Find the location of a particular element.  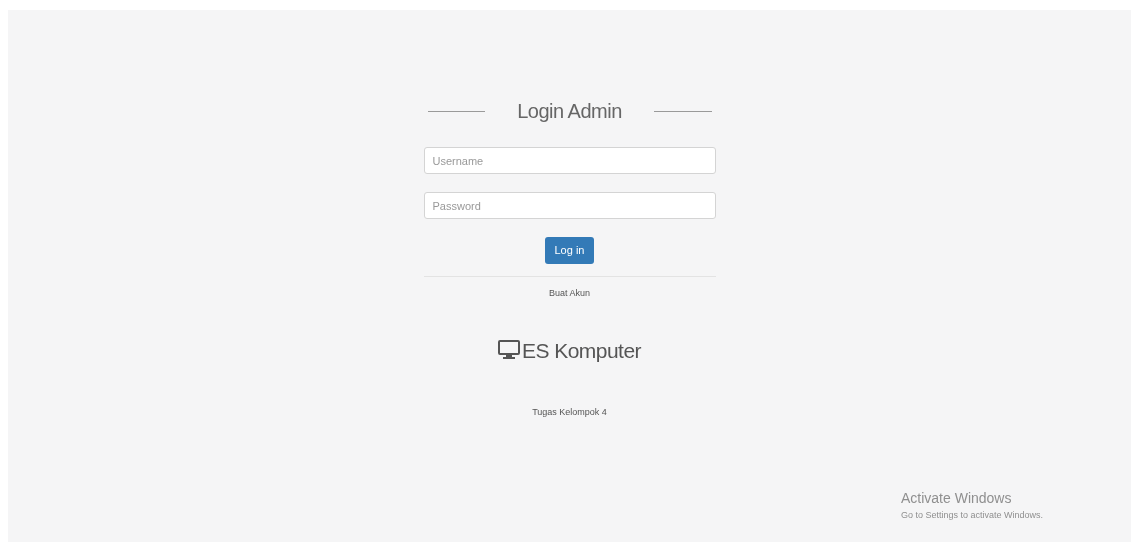

footer-text: Tugas Kelompok 4 is located at coordinates (569, 412).